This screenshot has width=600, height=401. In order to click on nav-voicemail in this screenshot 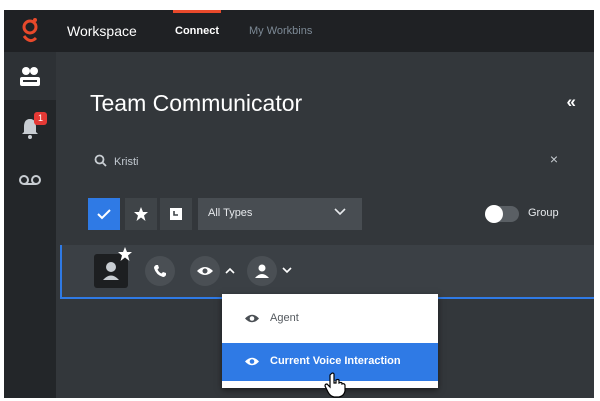, I will do `click(30, 180)`.